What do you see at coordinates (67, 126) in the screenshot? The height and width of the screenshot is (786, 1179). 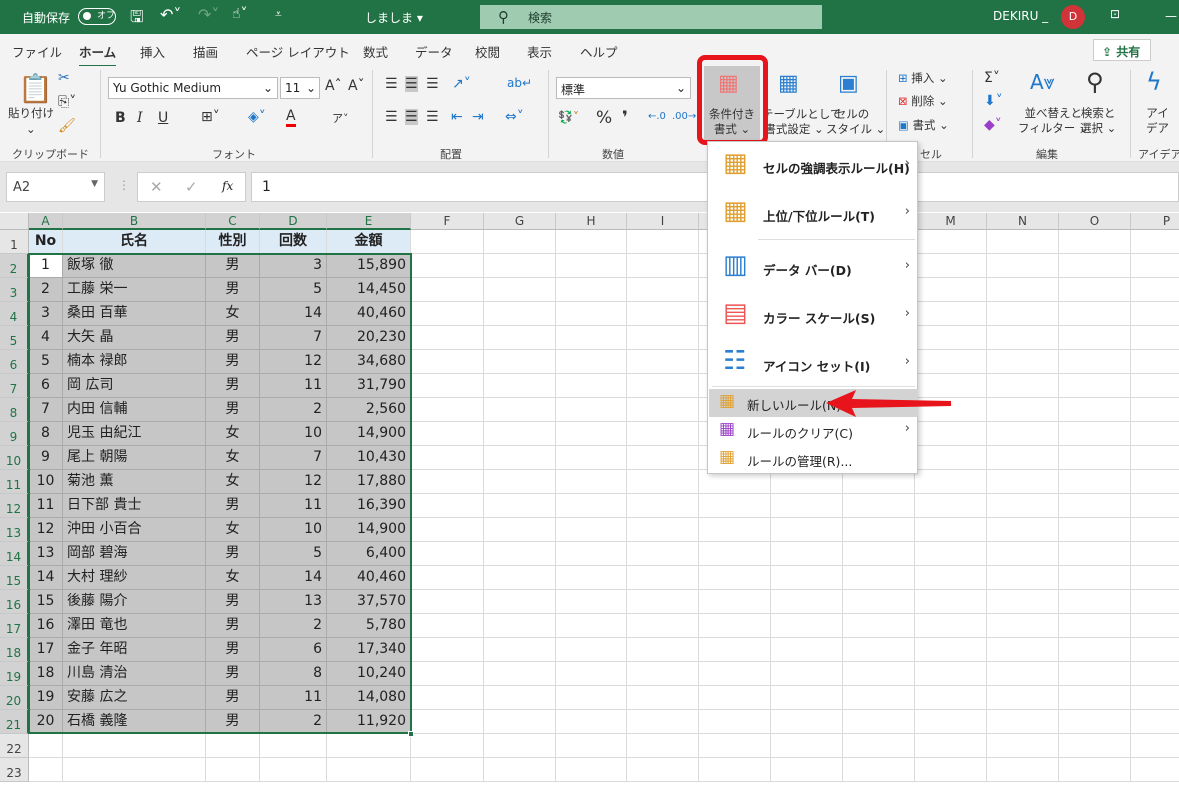 I see `format-painter-icon: 🖌` at bounding box center [67, 126].